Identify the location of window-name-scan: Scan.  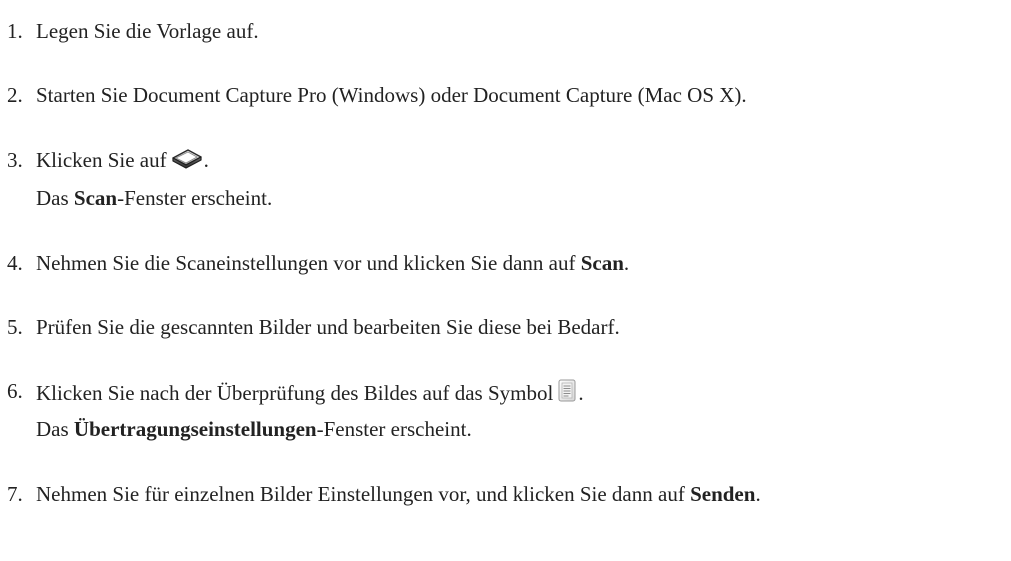
(95, 198).